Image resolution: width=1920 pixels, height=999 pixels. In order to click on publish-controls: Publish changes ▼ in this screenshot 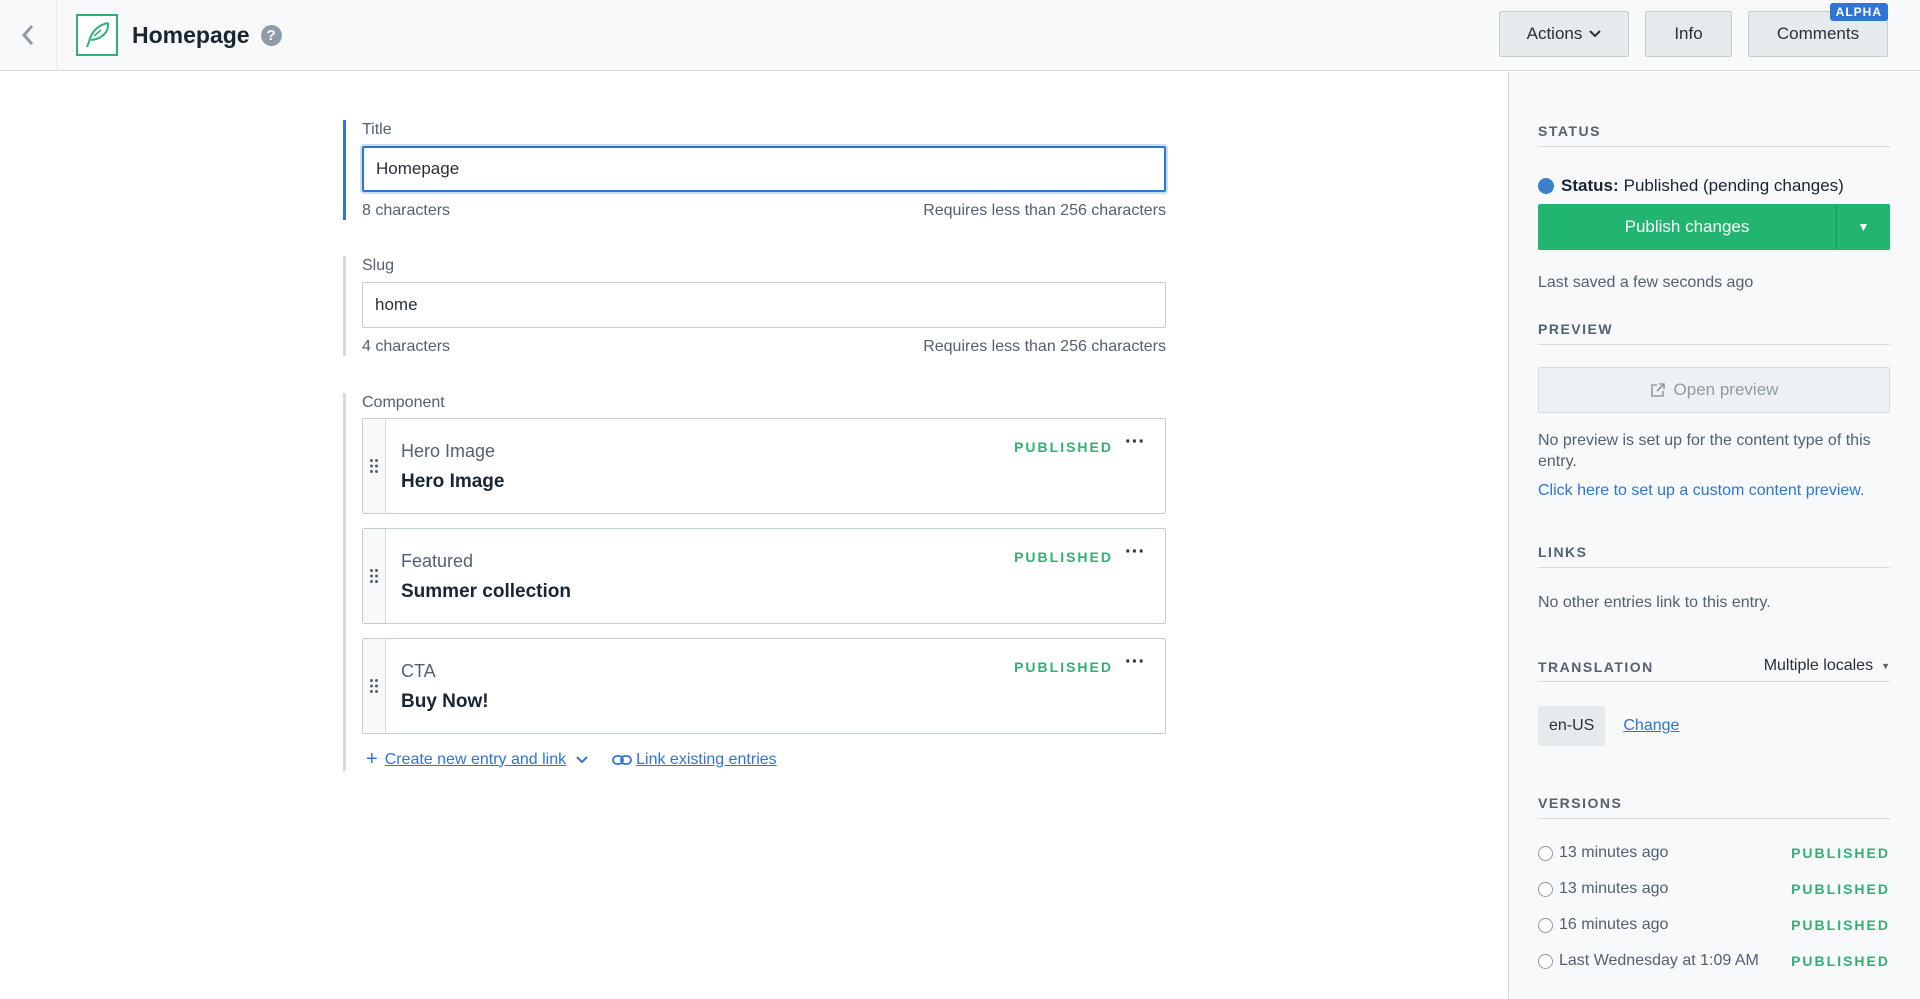, I will do `click(1714, 227)`.